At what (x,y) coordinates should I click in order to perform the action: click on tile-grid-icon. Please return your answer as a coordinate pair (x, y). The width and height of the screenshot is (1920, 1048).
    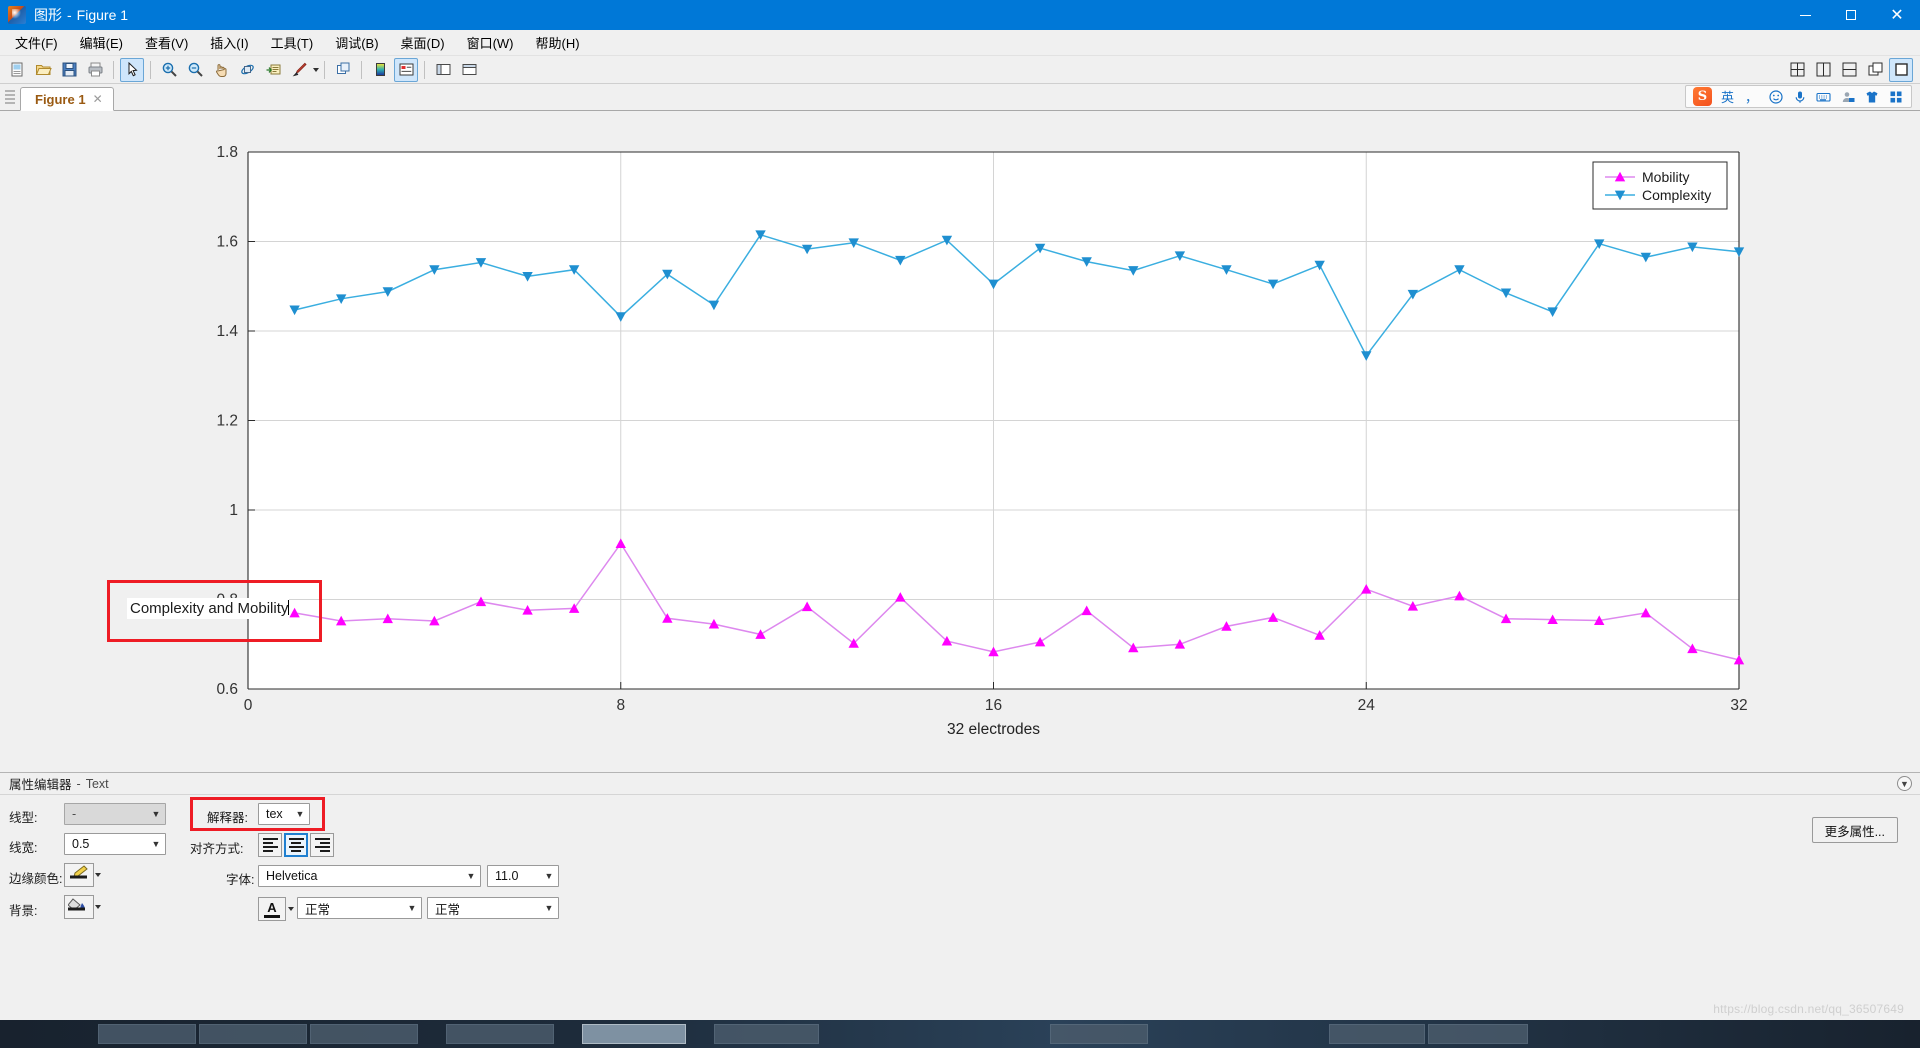
    Looking at the image, I should click on (1797, 69).